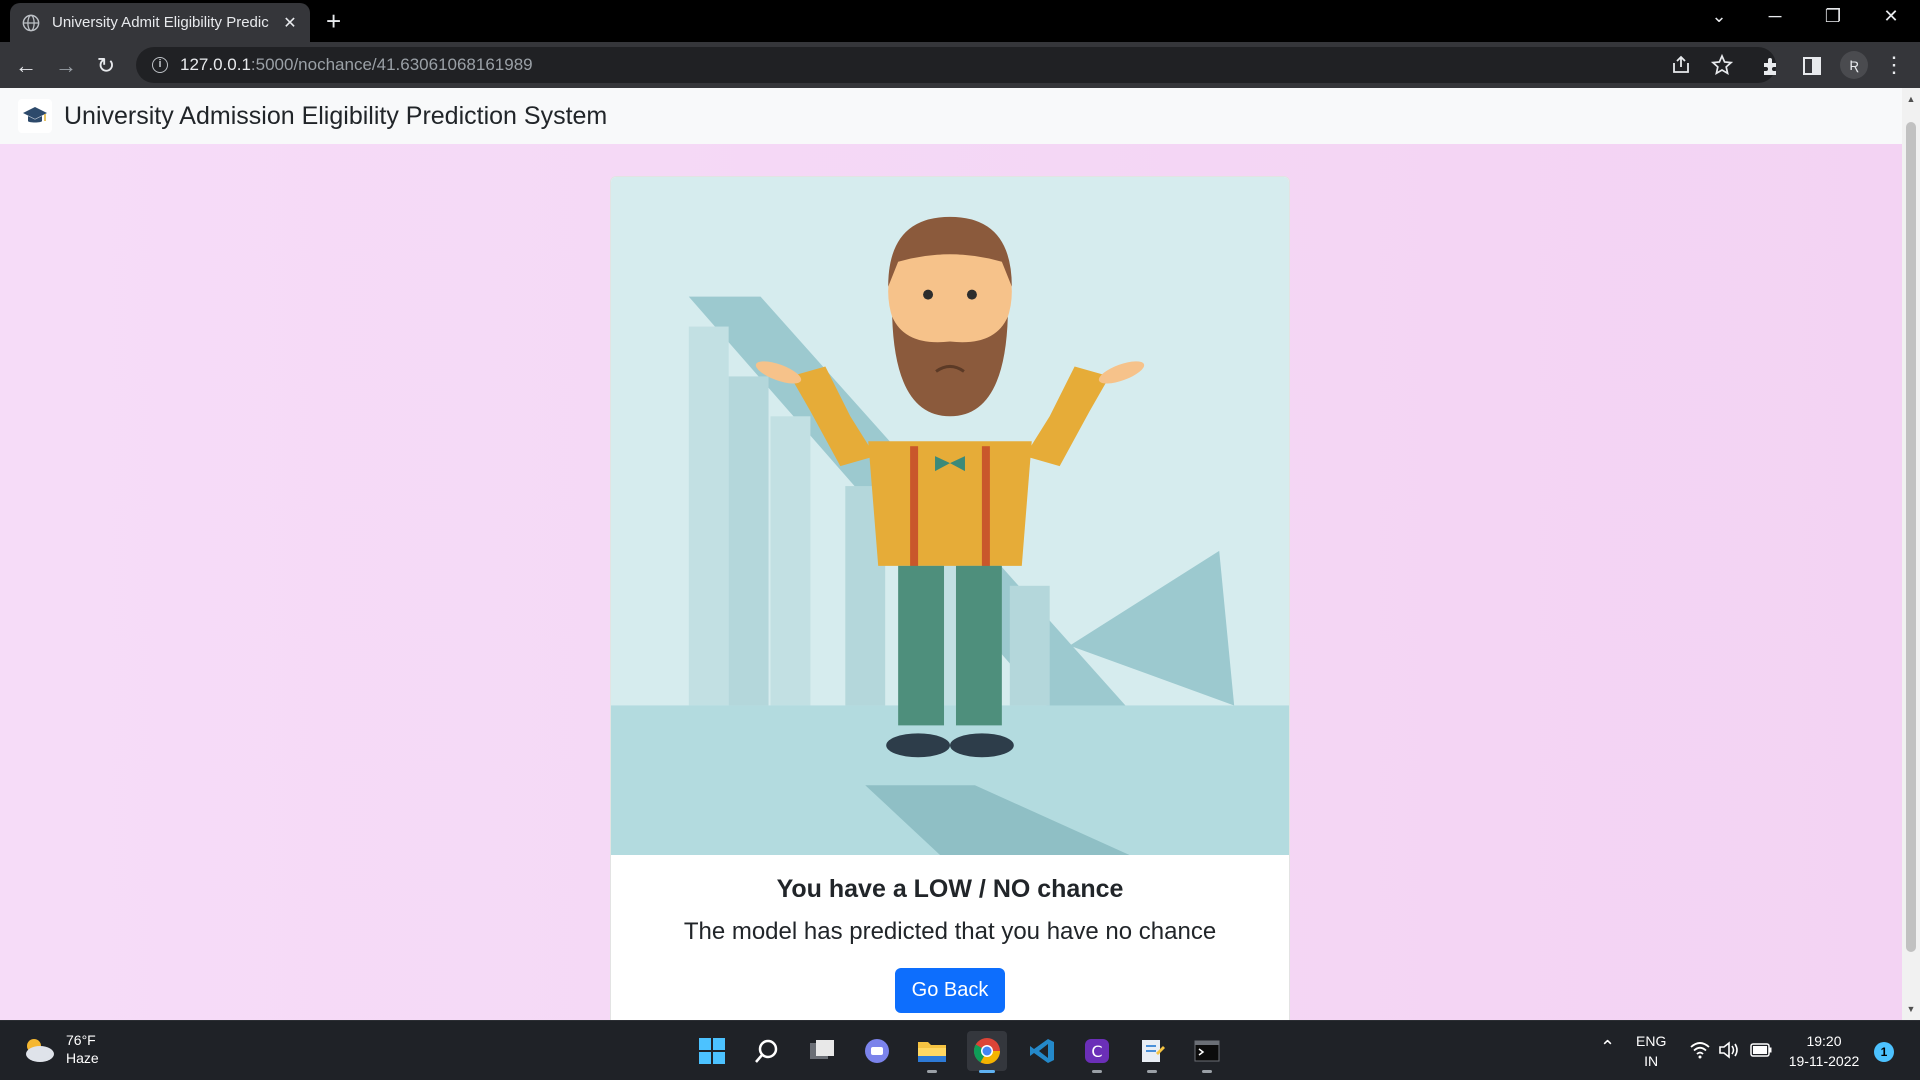  Describe the element at coordinates (960, 1050) in the screenshot. I see `windows-taskbar: 76°F Haze C ⌃ ENG IN 19:20 19-11-2022 1` at that location.